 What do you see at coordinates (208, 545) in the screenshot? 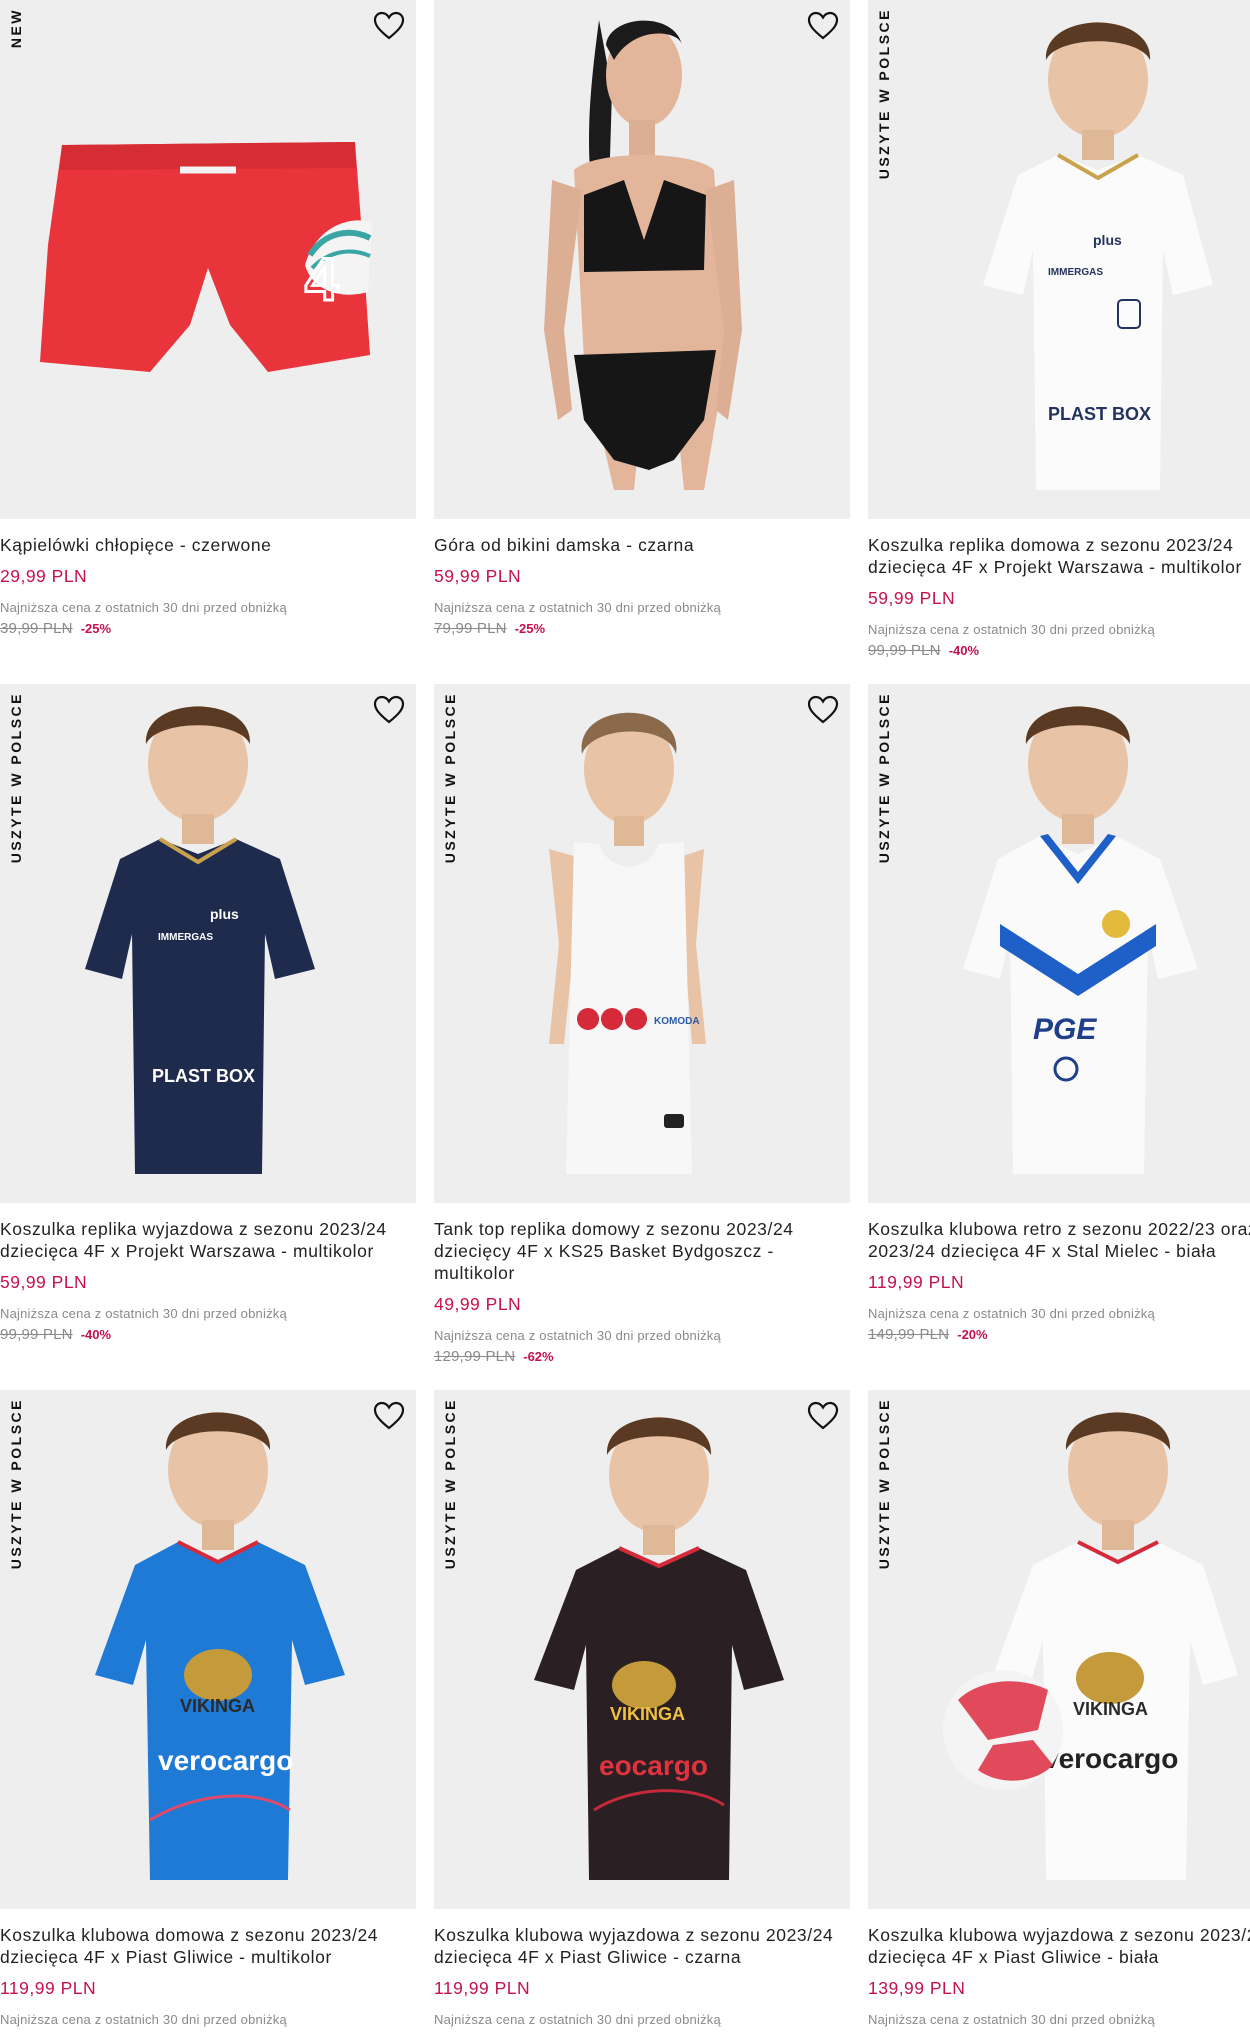
I see `product-title: Kąpielówki chłopięce - czerwone` at bounding box center [208, 545].